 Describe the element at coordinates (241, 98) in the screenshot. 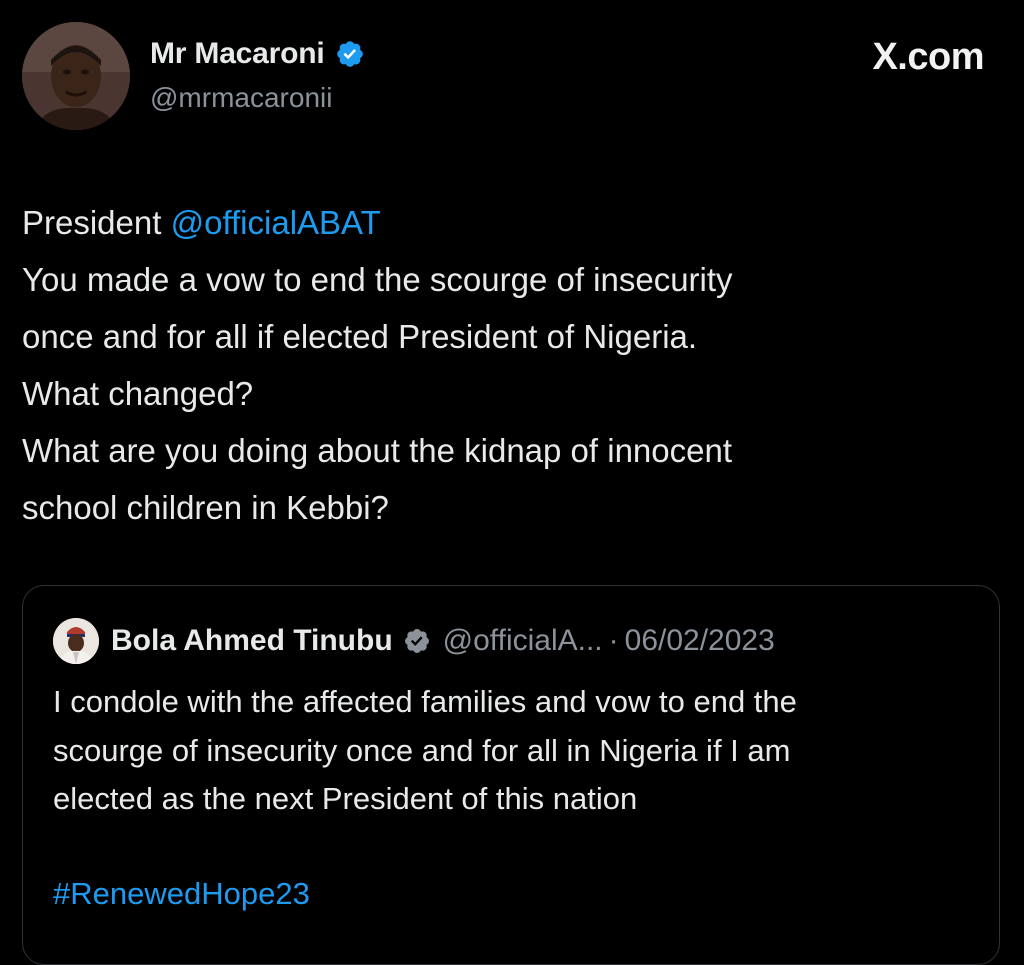

I see `author-handle: @mrmacaronii` at that location.